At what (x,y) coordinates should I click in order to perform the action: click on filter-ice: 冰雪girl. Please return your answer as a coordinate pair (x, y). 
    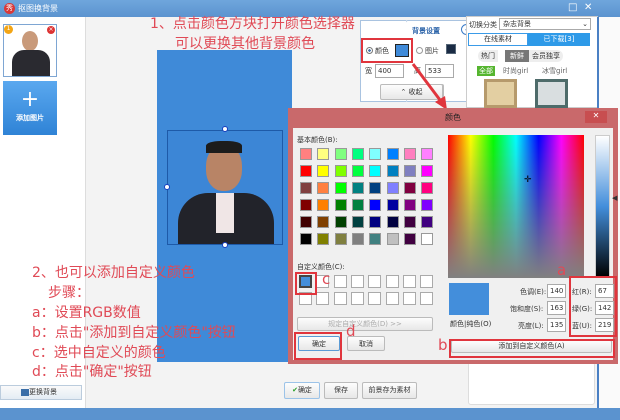
    Looking at the image, I should click on (554, 71).